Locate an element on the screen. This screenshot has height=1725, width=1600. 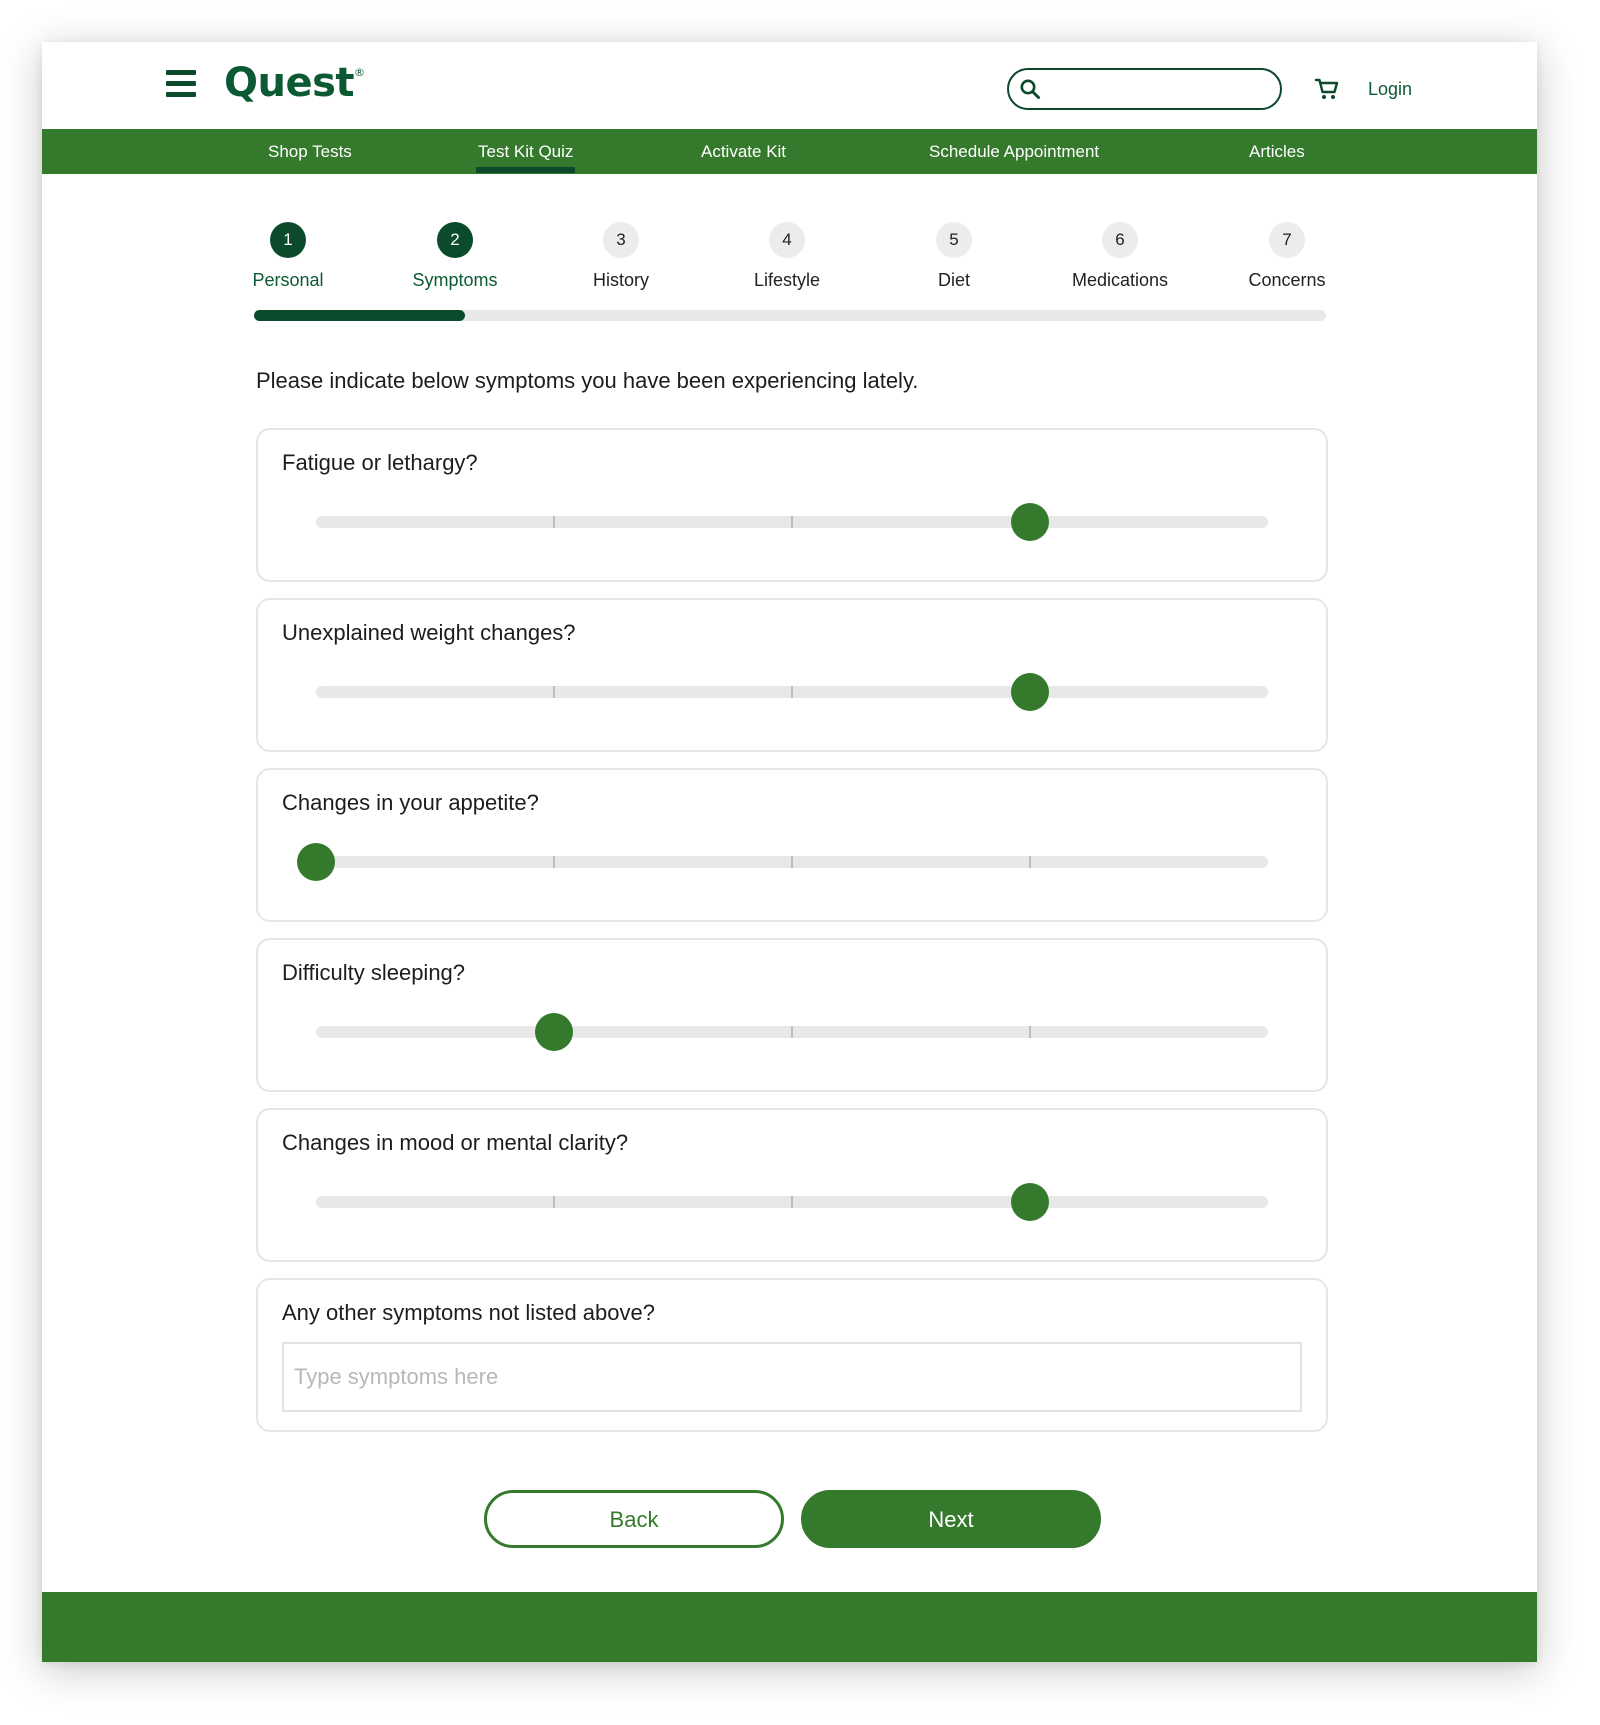
question-label: Changes in mood or mental clarity? is located at coordinates (455, 1142).